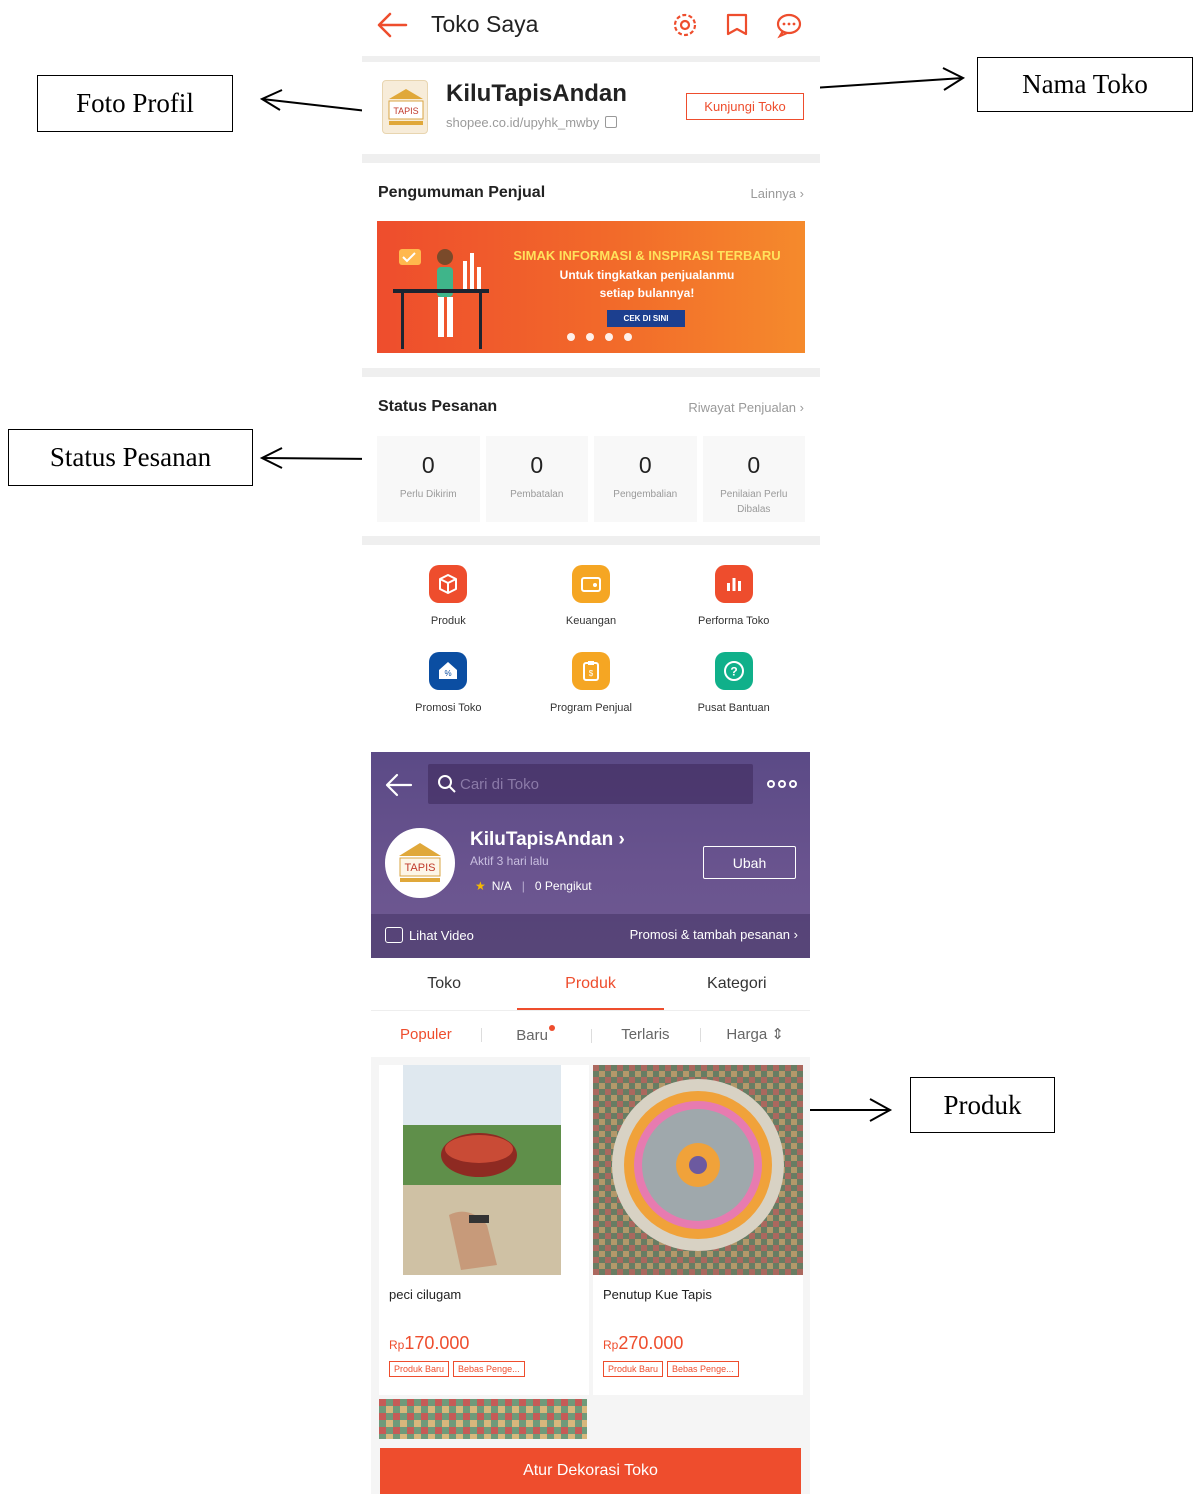  I want to click on bar-chart-icon, so click(733, 584).